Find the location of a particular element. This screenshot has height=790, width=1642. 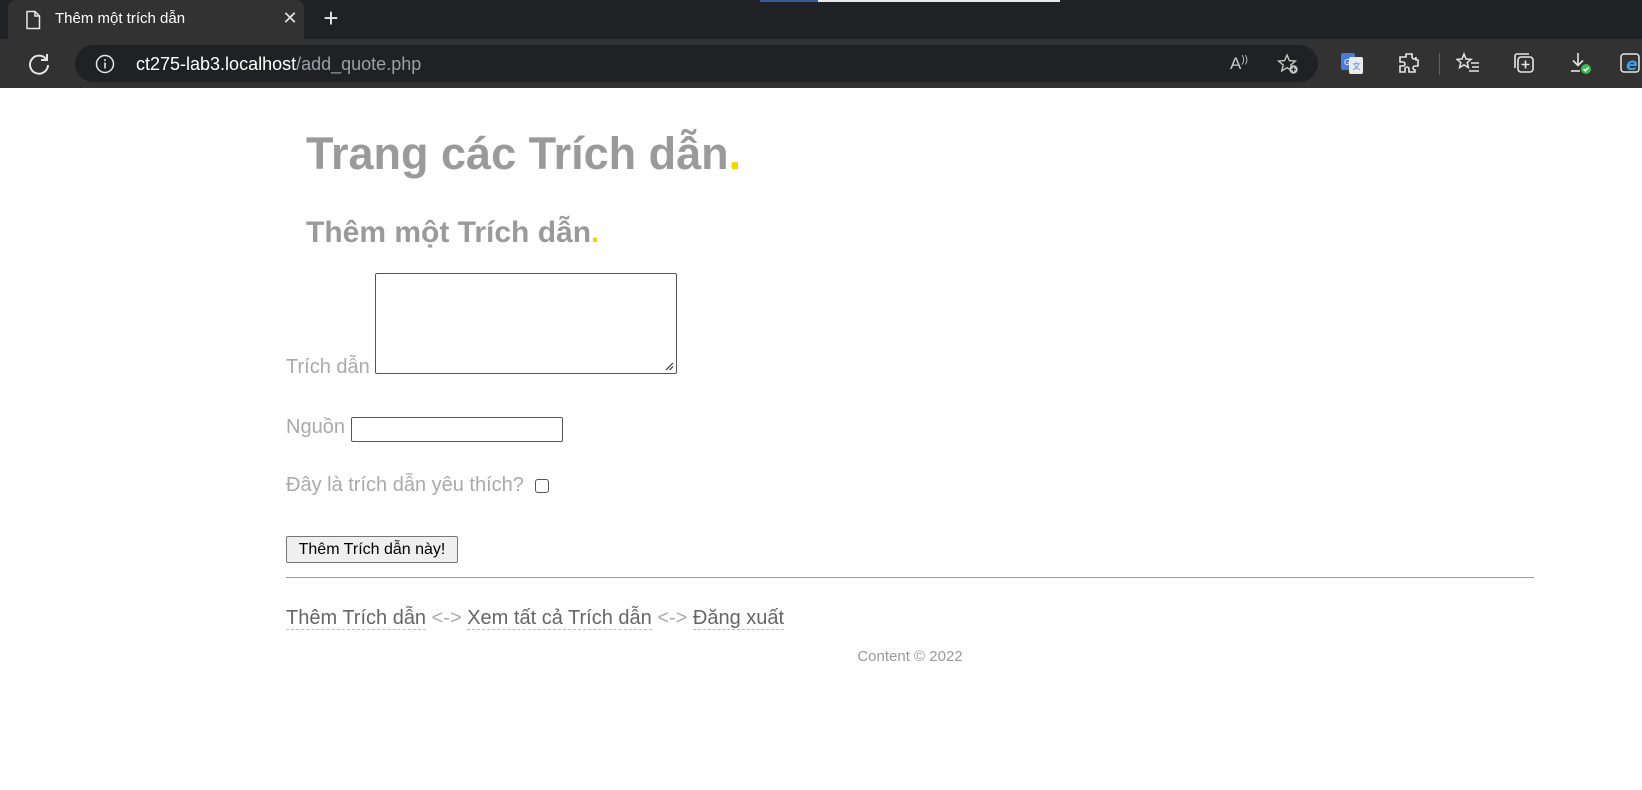

nav-view-all-quotes-link: Xem tất cả Trích dẫn is located at coordinates (559, 618).